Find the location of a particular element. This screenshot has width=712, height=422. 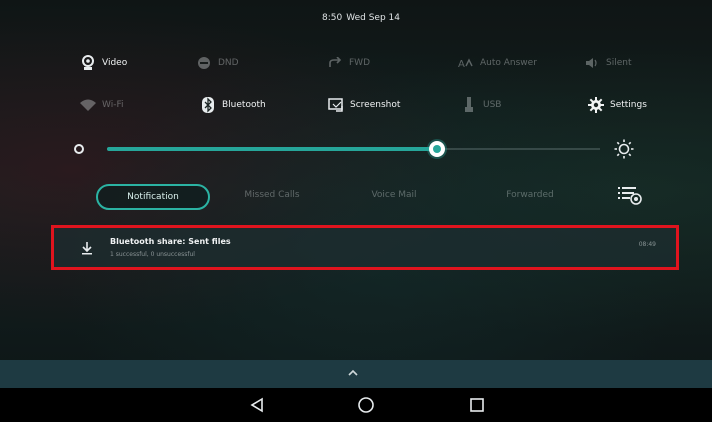

collapse-handle is located at coordinates (356, 374).